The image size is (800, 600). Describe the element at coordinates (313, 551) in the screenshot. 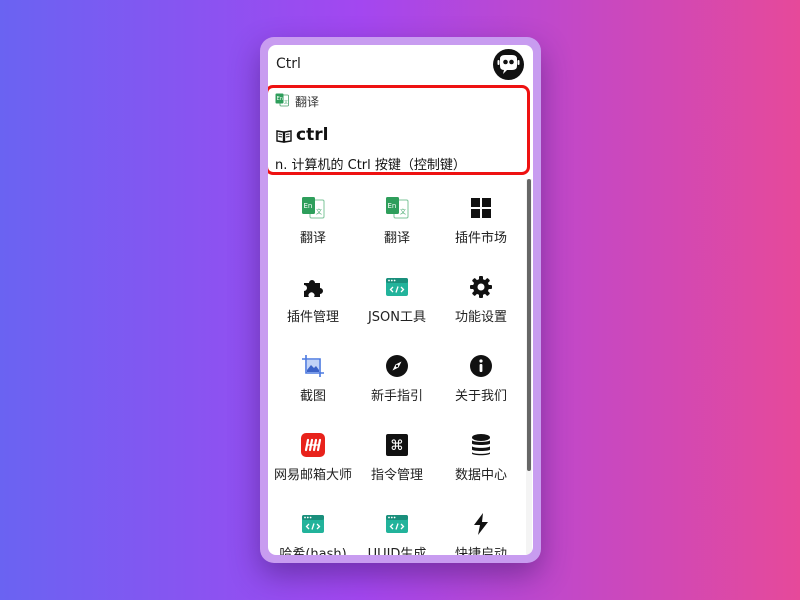

I see `app-label: 哈希(hash)` at that location.